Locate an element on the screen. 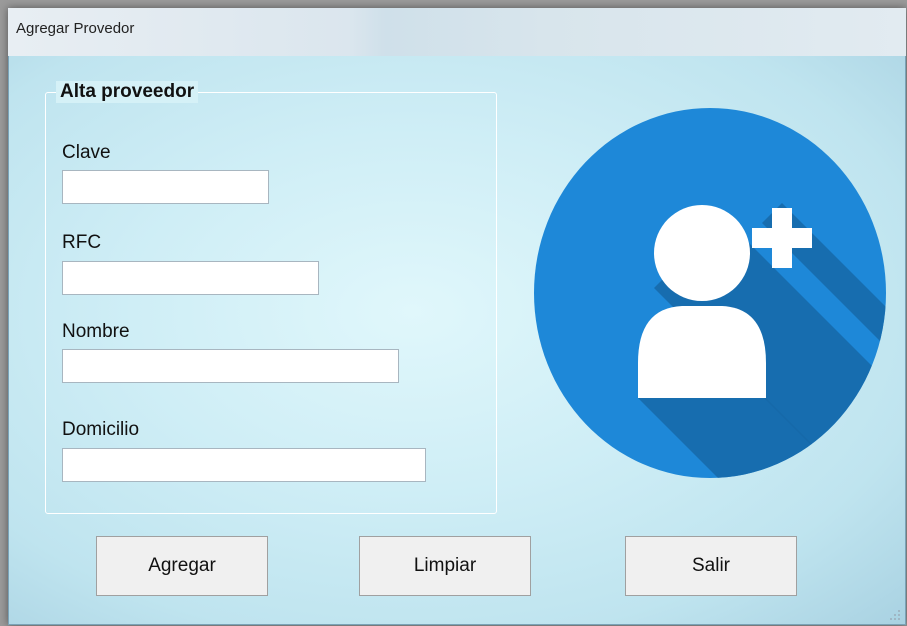  rfc-label: RFC is located at coordinates (82, 242).